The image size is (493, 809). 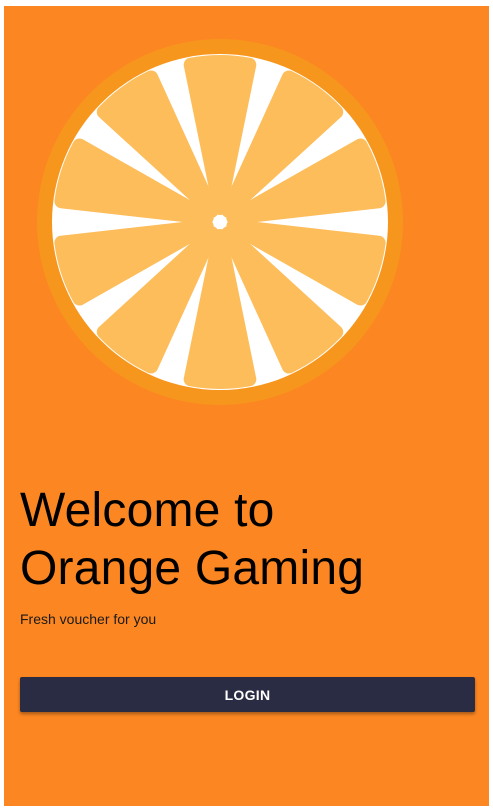 I want to click on page-title: Welcome to Orange Gaming, so click(x=192, y=540).